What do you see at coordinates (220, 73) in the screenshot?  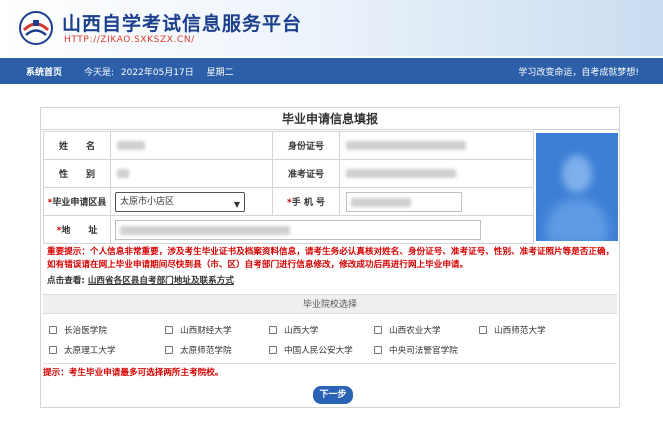 I see `weekday-value: 星期二` at bounding box center [220, 73].